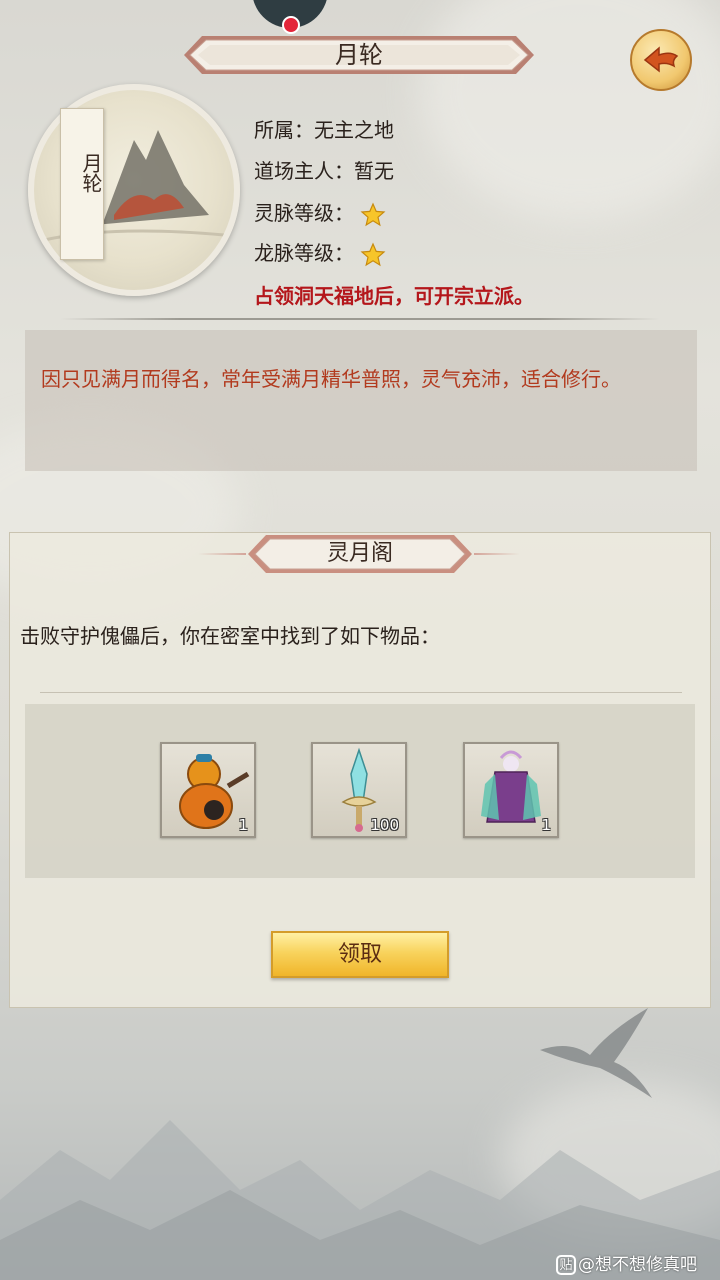 This screenshot has height=1280, width=720. What do you see at coordinates (208, 790) in the screenshot?
I see `reward-item-gourd: 1` at bounding box center [208, 790].